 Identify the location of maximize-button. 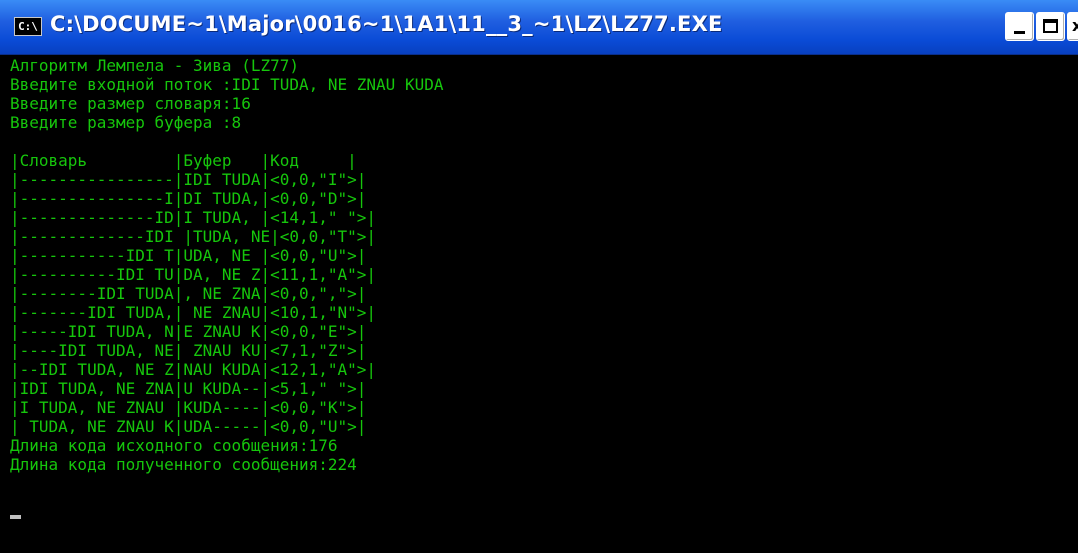
(1050, 26).